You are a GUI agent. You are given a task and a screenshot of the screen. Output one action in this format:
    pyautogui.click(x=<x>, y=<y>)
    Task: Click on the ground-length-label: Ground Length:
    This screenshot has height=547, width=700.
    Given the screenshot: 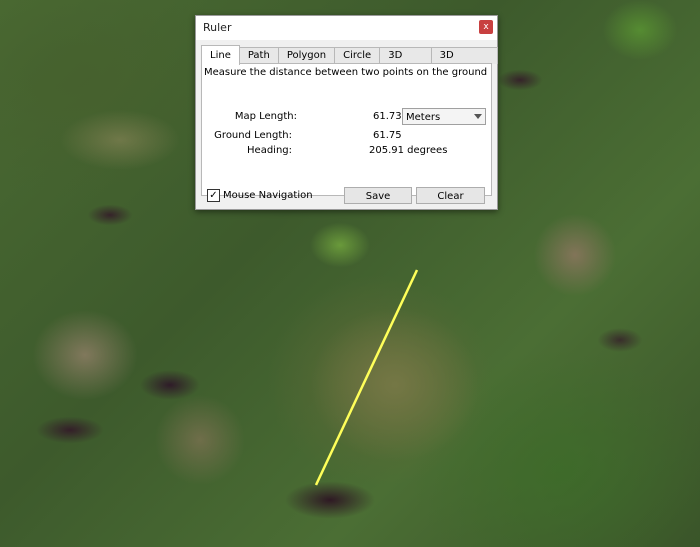 What is the action you would take?
    pyautogui.click(x=253, y=135)
    